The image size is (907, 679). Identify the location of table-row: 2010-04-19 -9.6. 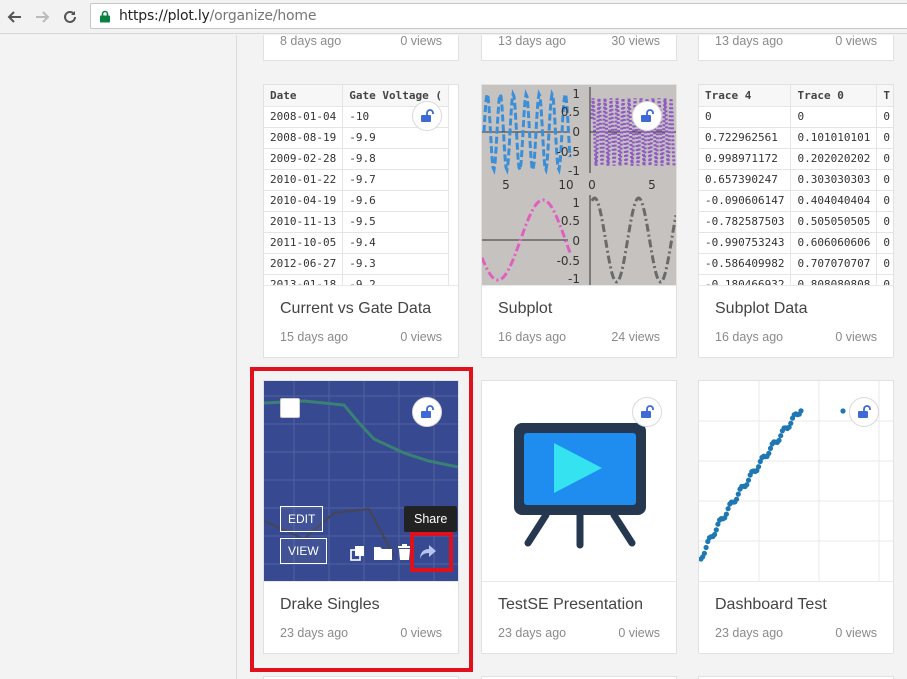
(356, 201).